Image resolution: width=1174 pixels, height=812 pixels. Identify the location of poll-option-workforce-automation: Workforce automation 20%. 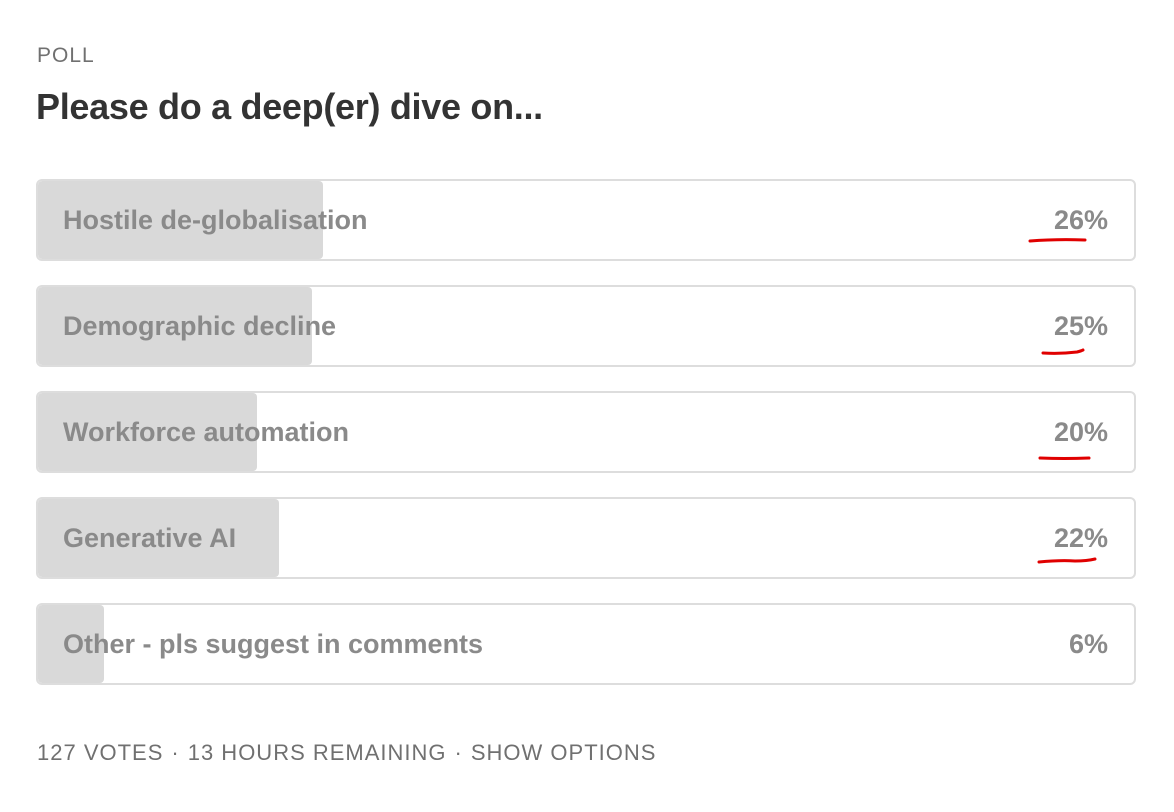
(586, 432).